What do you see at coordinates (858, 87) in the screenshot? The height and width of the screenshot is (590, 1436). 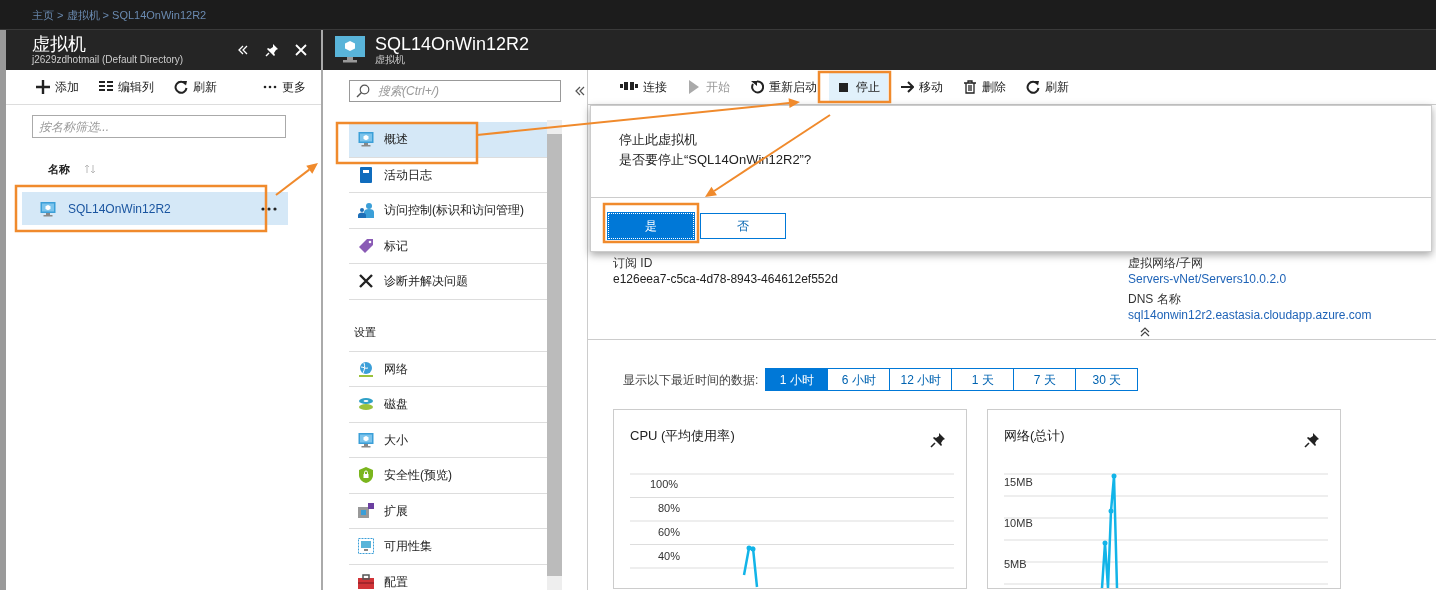 I see `toolbar-button: 停止` at bounding box center [858, 87].